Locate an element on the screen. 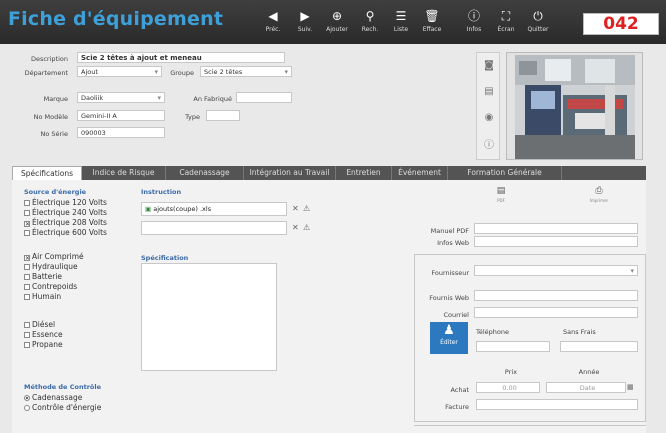 Image resolution: width=666 pixels, height=433 pixels. instruction-file-name: ajouts(coupe) .xls is located at coordinates (182, 209).